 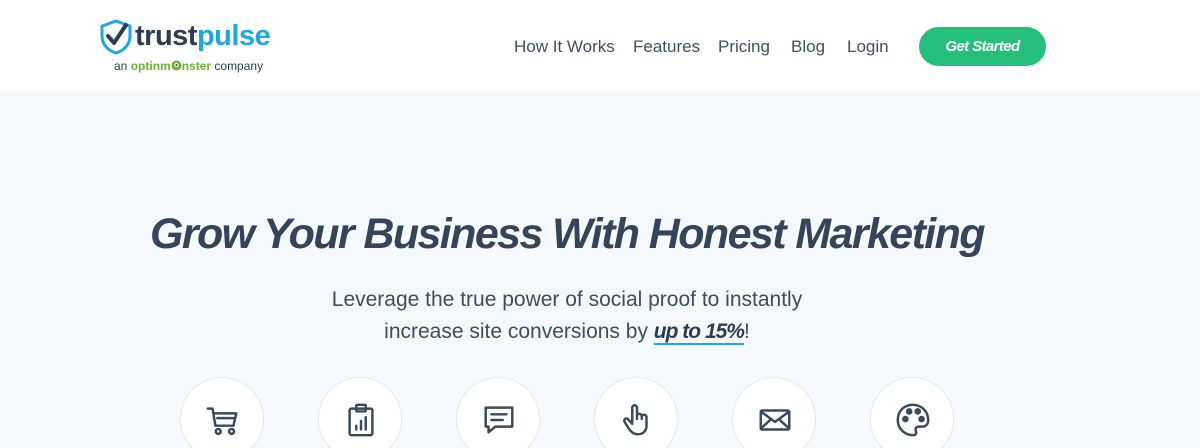 What do you see at coordinates (499, 420) in the screenshot?
I see `message-icon` at bounding box center [499, 420].